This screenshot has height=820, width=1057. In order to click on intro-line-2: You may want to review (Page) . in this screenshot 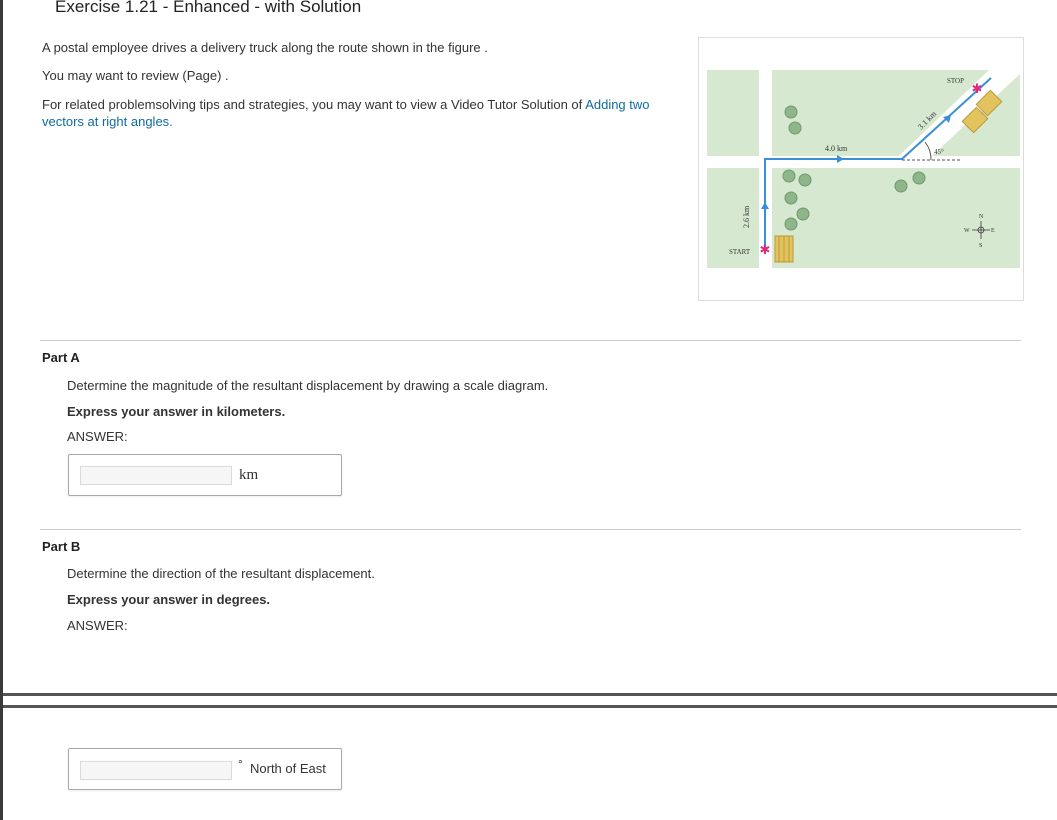, I will do `click(135, 75)`.